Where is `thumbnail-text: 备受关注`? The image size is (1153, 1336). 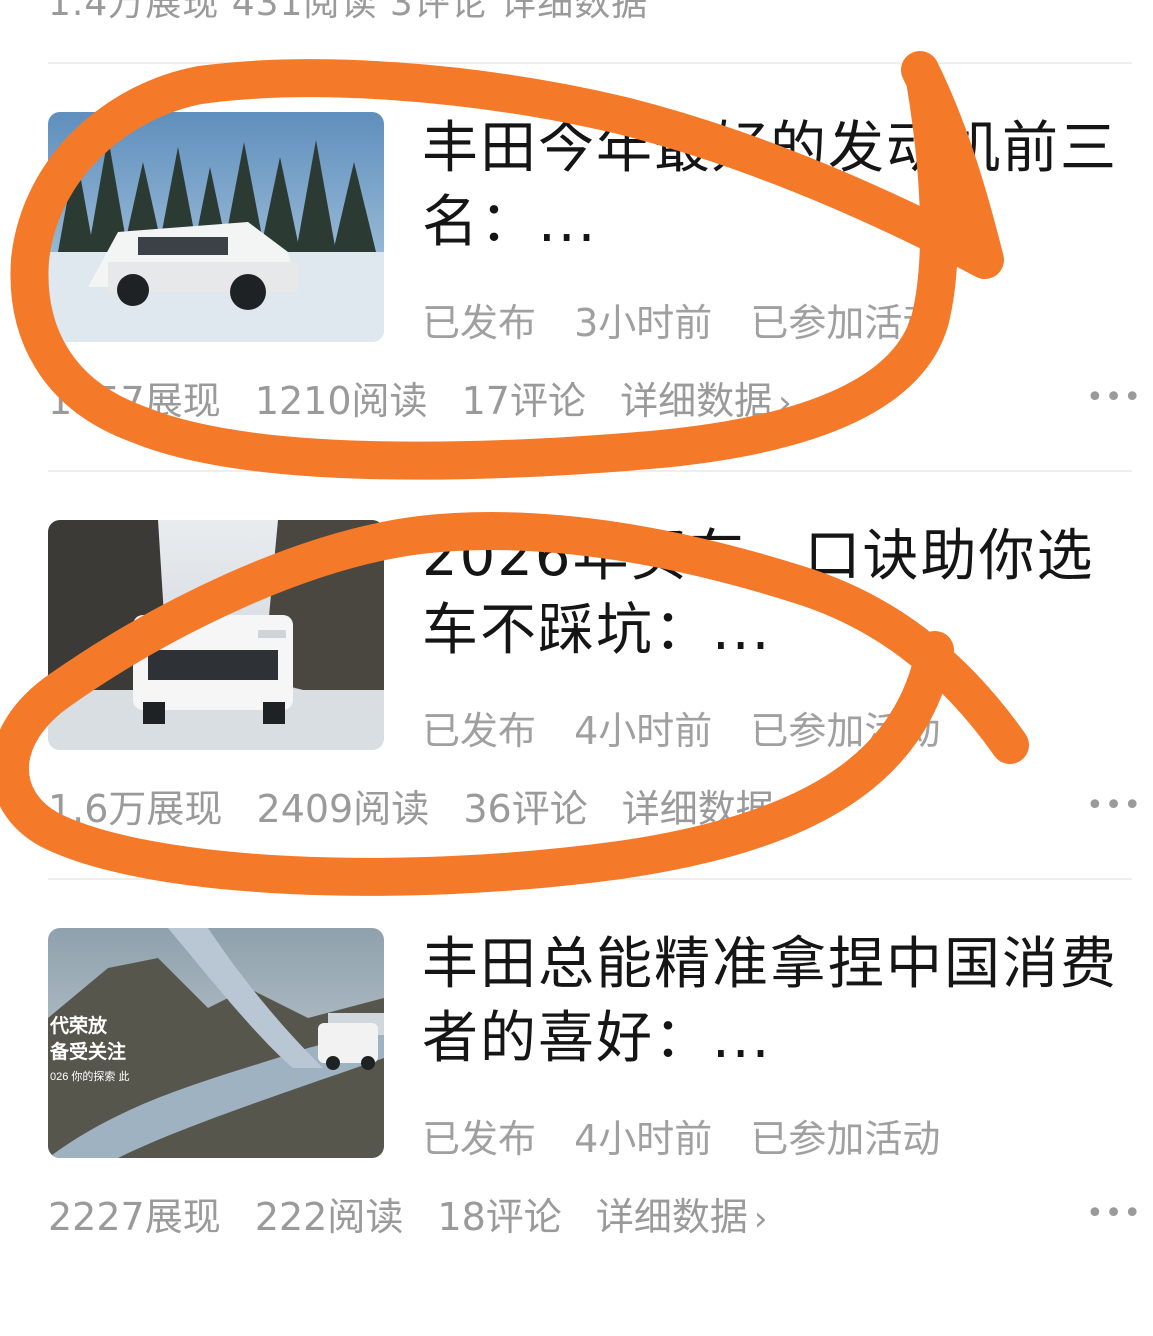
thumbnail-text: 备受关注 is located at coordinates (87, 1051).